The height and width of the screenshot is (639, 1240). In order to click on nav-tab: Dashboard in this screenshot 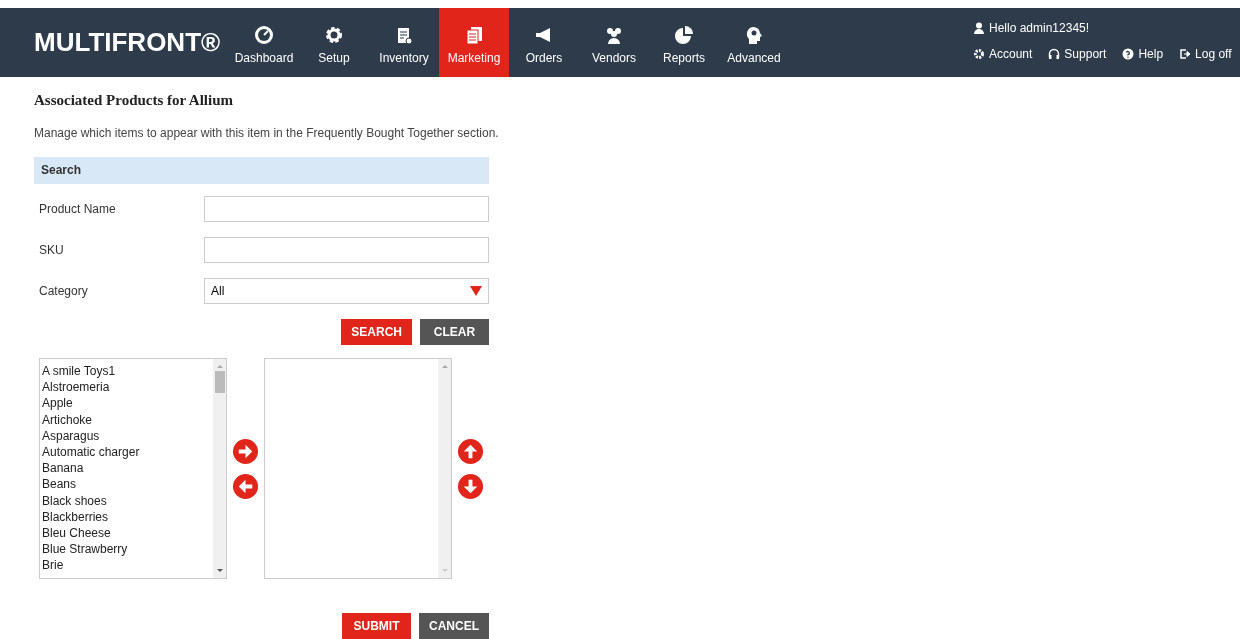, I will do `click(264, 42)`.